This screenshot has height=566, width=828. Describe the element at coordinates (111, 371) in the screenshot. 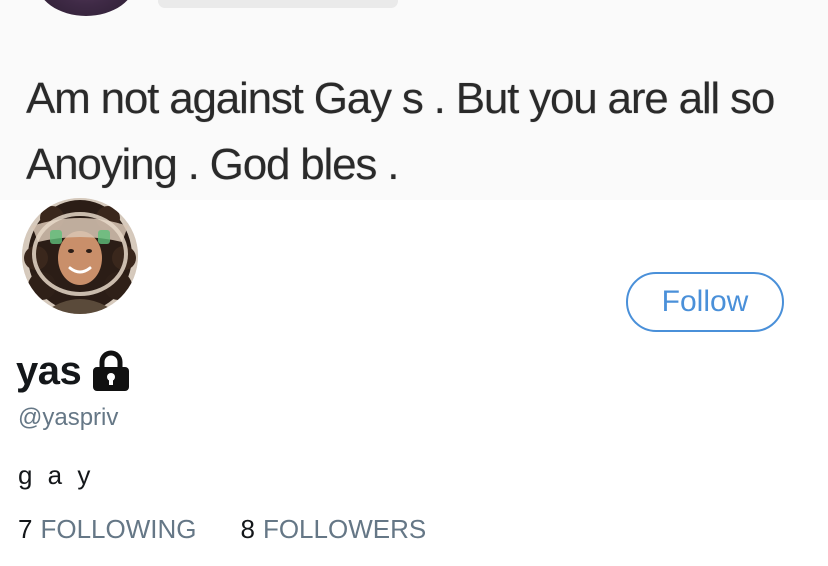

I see `lock-icon` at that location.